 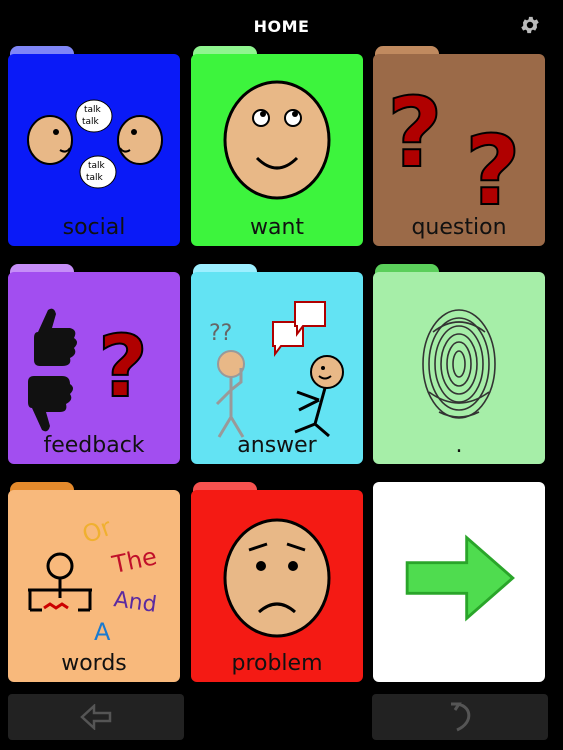 I want to click on tile-label: question, so click(x=459, y=227).